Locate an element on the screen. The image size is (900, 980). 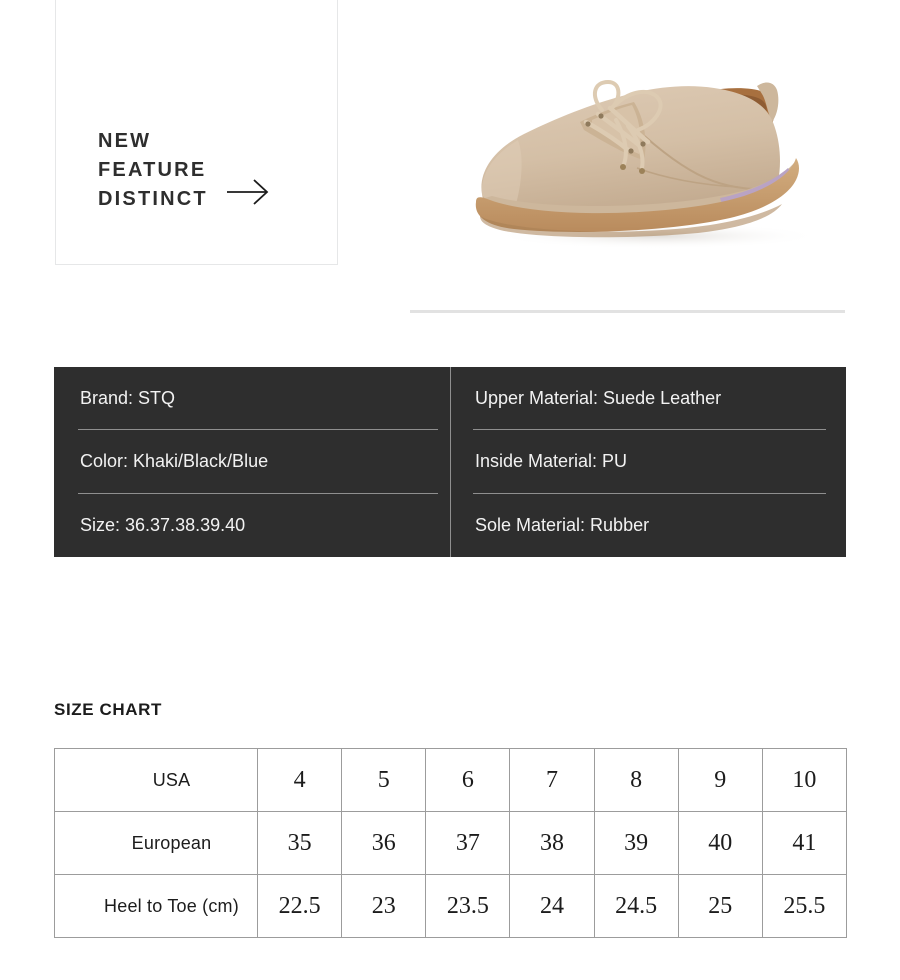
cell-heel-5: 25 is located at coordinates (720, 906).